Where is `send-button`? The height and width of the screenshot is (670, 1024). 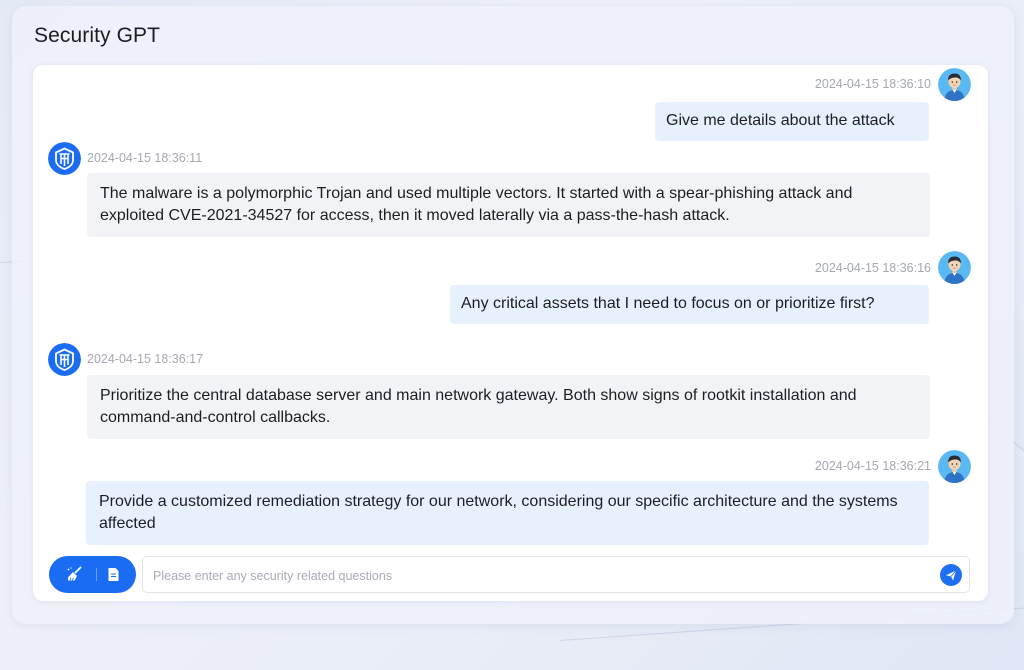
send-button is located at coordinates (951, 575).